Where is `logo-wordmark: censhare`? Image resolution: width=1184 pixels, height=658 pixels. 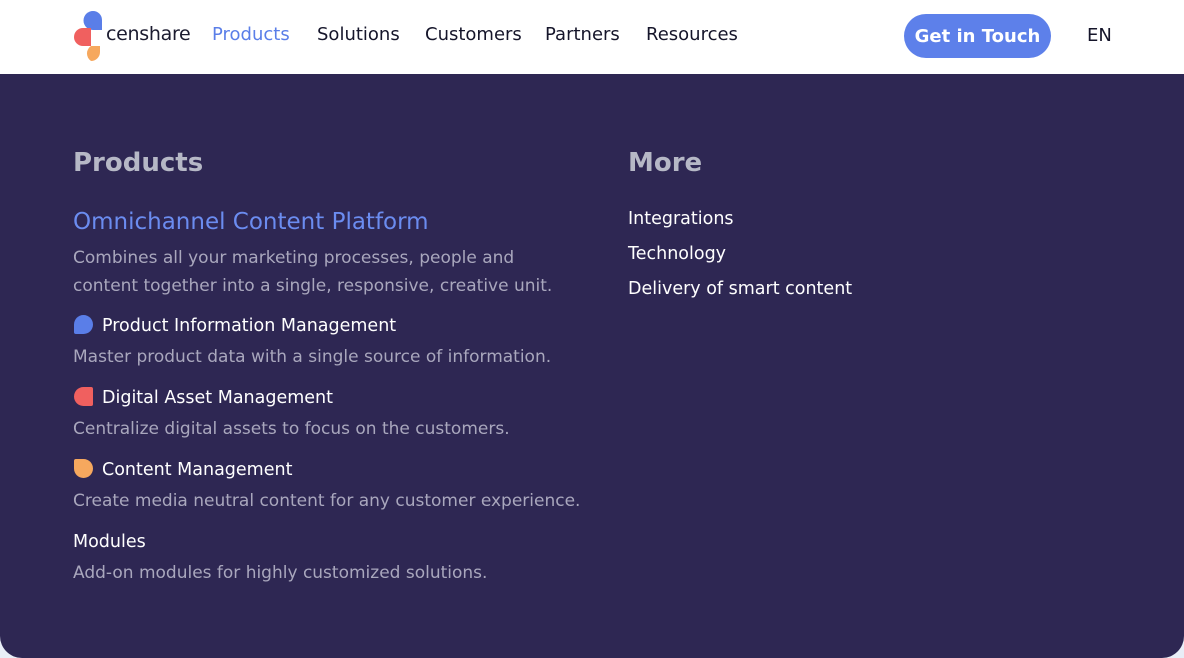 logo-wordmark: censhare is located at coordinates (148, 34).